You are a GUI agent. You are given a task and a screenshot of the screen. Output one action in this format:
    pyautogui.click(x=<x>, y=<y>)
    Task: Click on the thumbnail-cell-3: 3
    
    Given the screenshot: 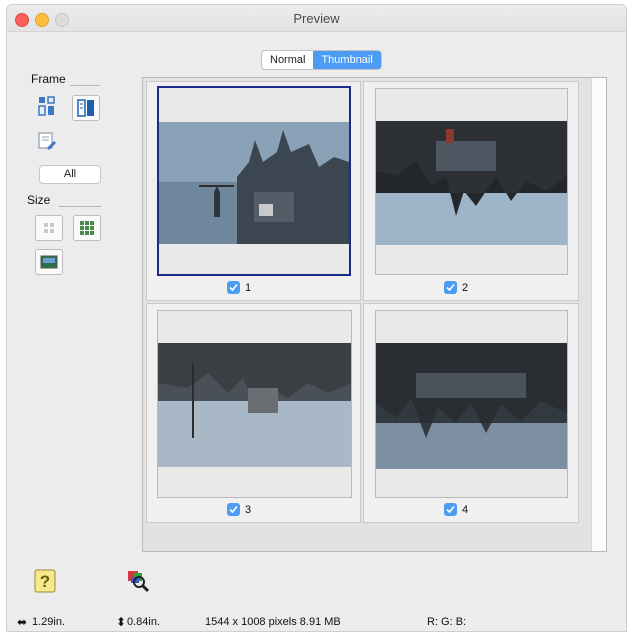 What is the action you would take?
    pyautogui.click(x=253, y=413)
    